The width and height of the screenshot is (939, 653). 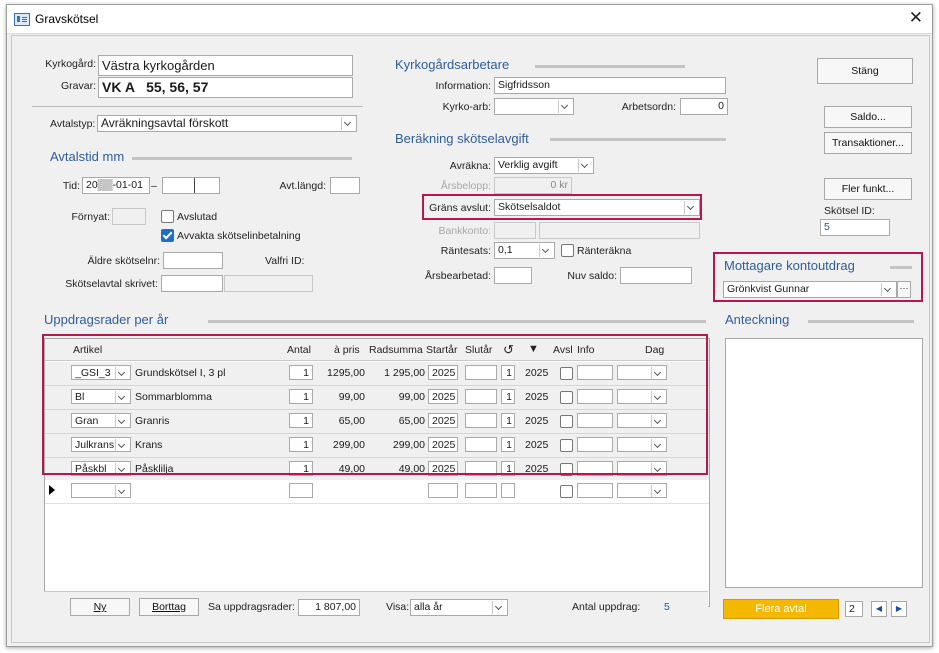 What do you see at coordinates (123, 261) in the screenshot?
I see `aldre-label: Äldre skötselnr:` at bounding box center [123, 261].